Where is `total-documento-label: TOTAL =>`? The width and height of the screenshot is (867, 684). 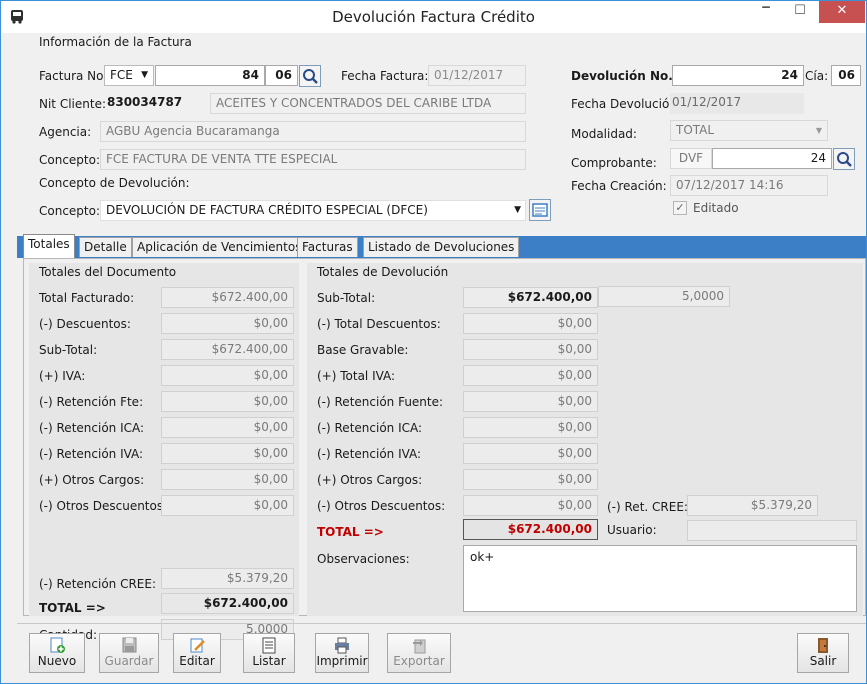 total-documento-label: TOTAL => is located at coordinates (72, 608).